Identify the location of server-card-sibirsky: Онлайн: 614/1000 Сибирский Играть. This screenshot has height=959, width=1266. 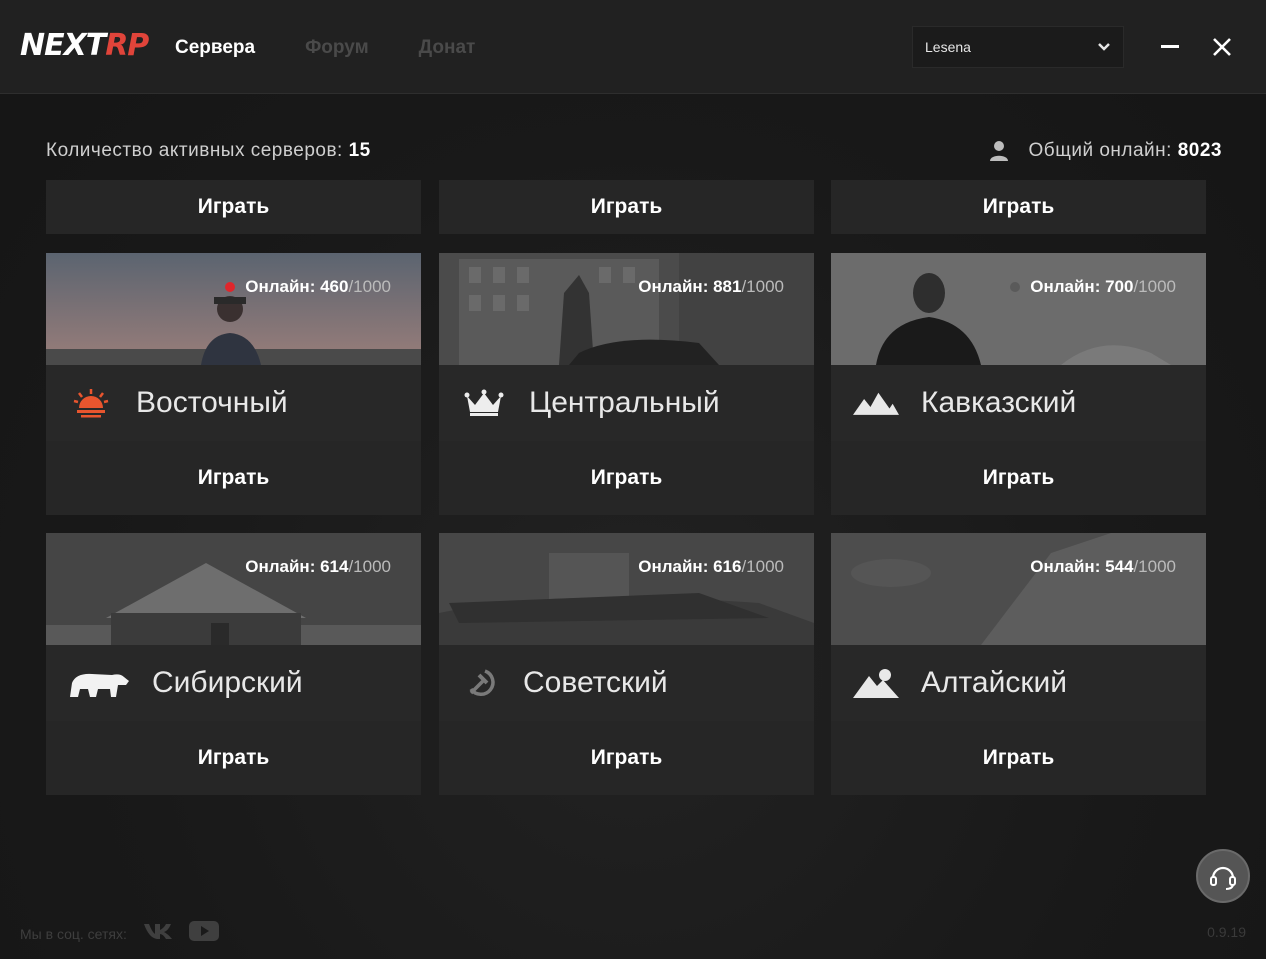
(233, 664).